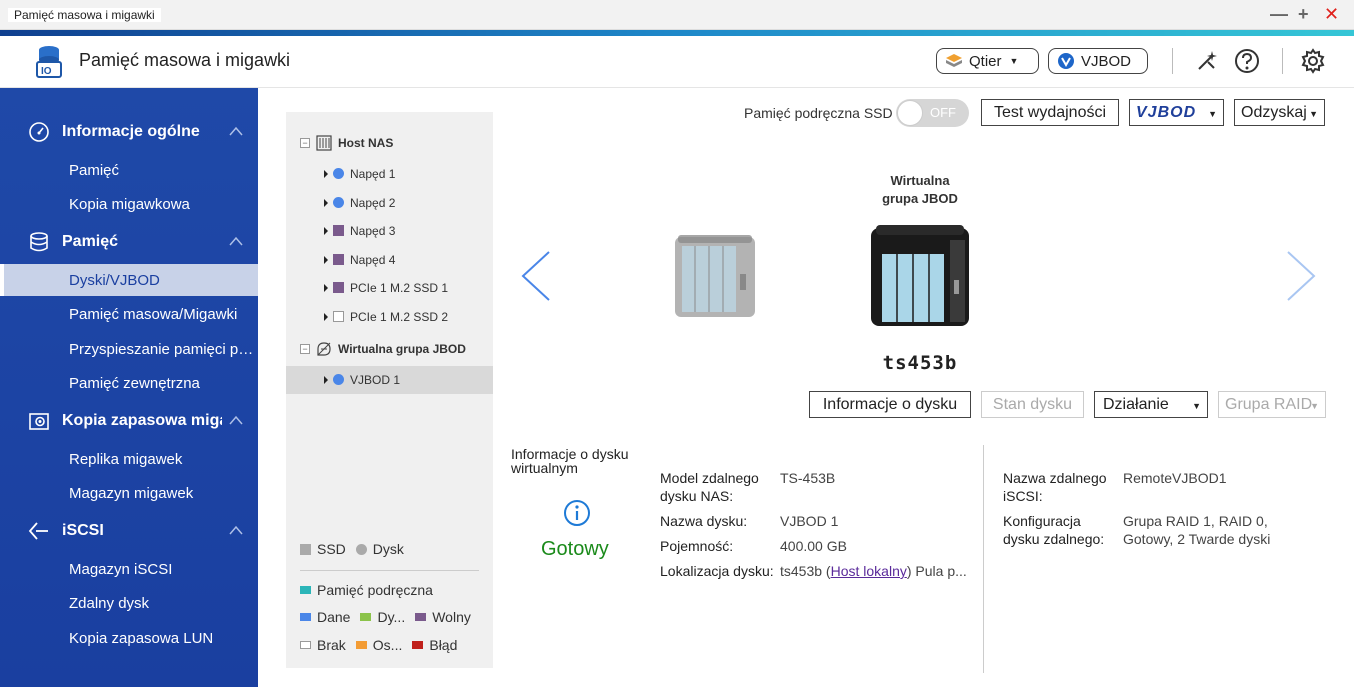 The image size is (1354, 687). What do you see at coordinates (373, 203) in the screenshot?
I see `tree-node-label: Napęd 2` at bounding box center [373, 203].